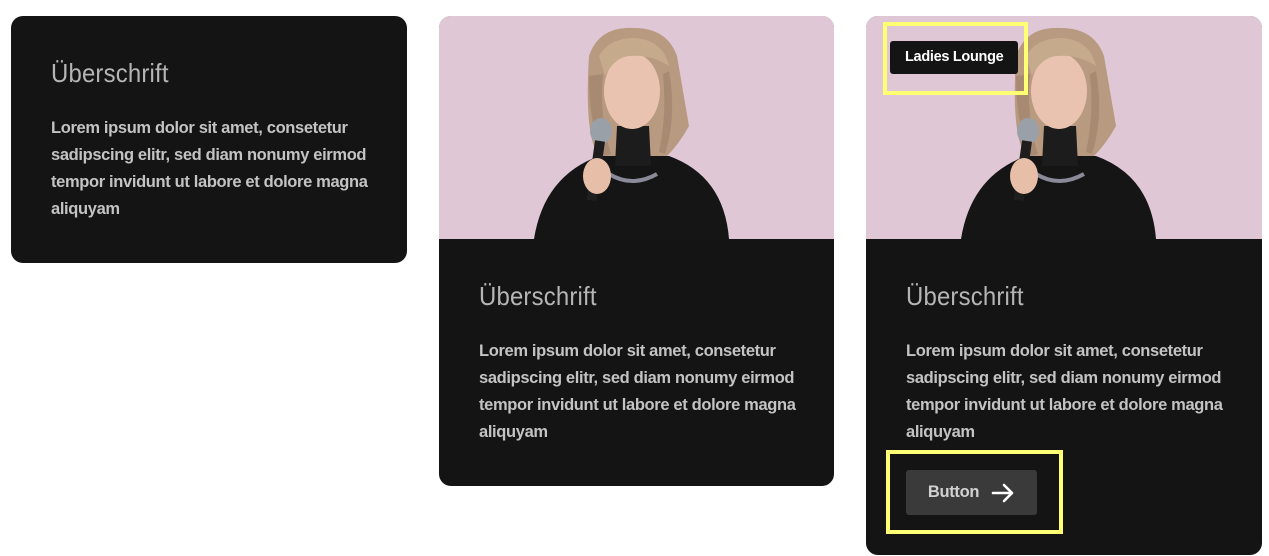 This screenshot has height=556, width=1269. I want to click on card-button-label: Button, so click(953, 492).